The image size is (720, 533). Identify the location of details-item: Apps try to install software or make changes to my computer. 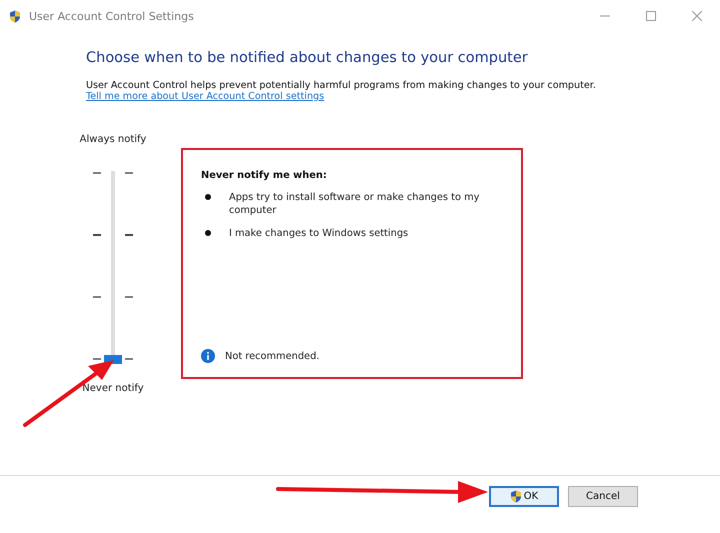
(354, 204).